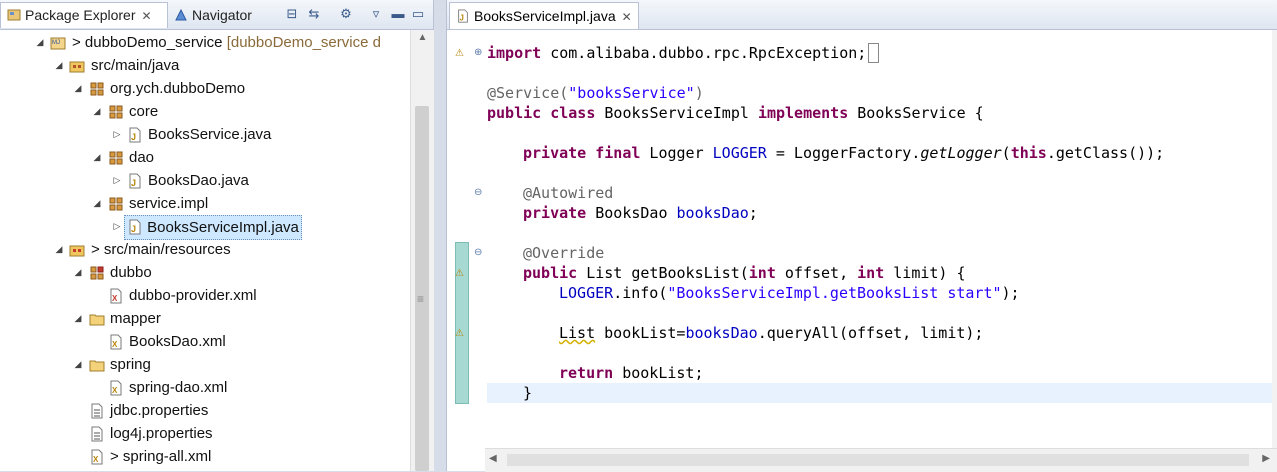 This screenshot has width=1277, height=472. Describe the element at coordinates (198, 180) in the screenshot. I see `tree-item-label: BooksDao.java` at that location.